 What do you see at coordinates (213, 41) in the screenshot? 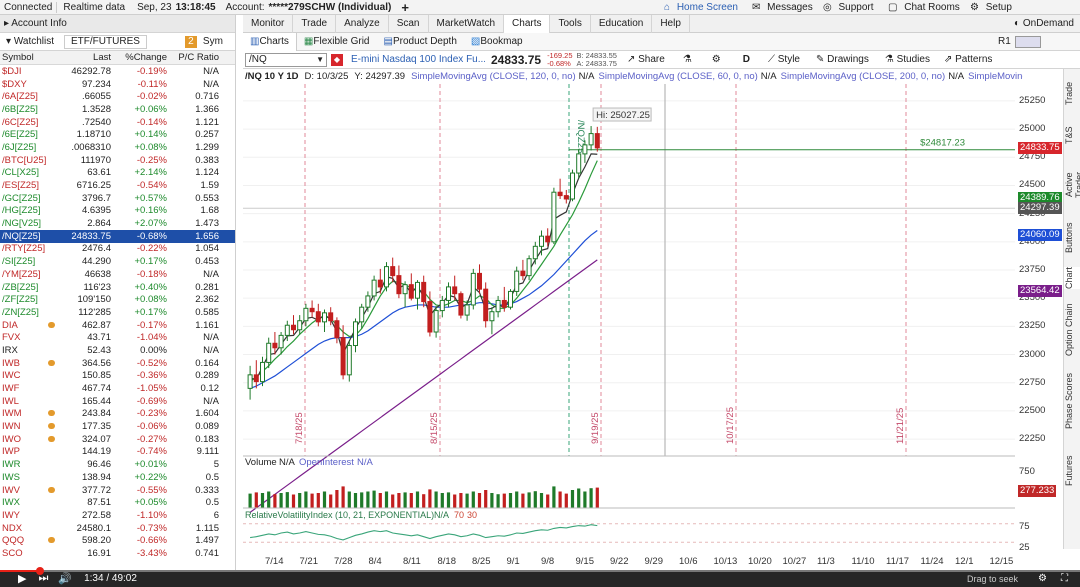
I see `tab-sym: Sym` at bounding box center [213, 41].